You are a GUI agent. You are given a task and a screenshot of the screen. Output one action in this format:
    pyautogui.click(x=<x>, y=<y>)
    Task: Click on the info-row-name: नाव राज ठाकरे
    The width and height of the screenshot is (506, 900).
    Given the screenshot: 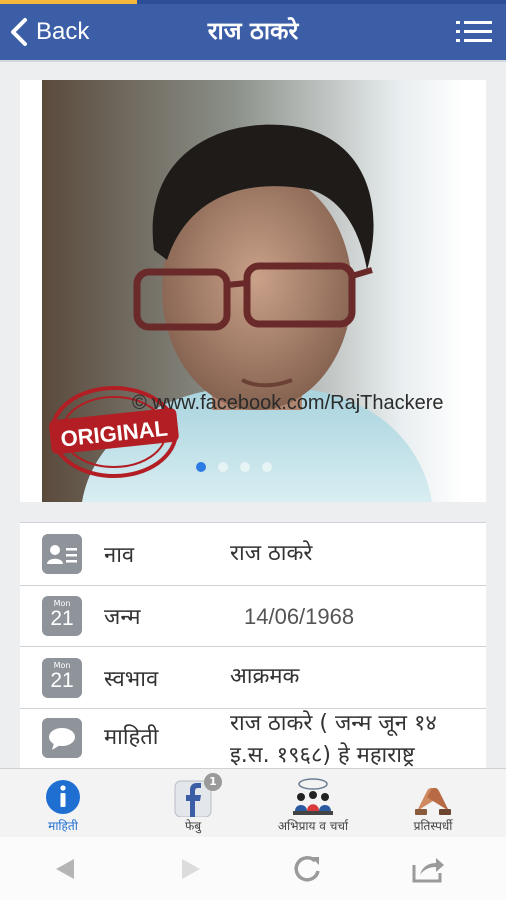 What is the action you would take?
    pyautogui.click(x=253, y=554)
    